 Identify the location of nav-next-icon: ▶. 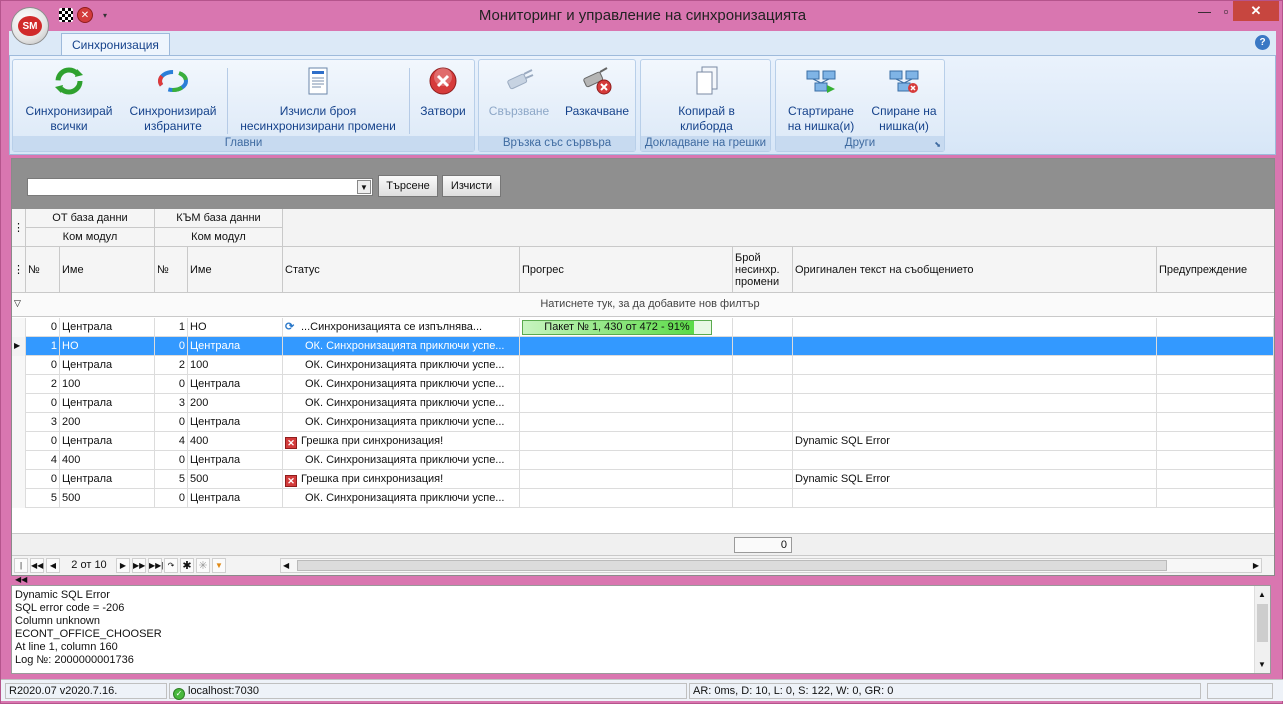
(123, 565).